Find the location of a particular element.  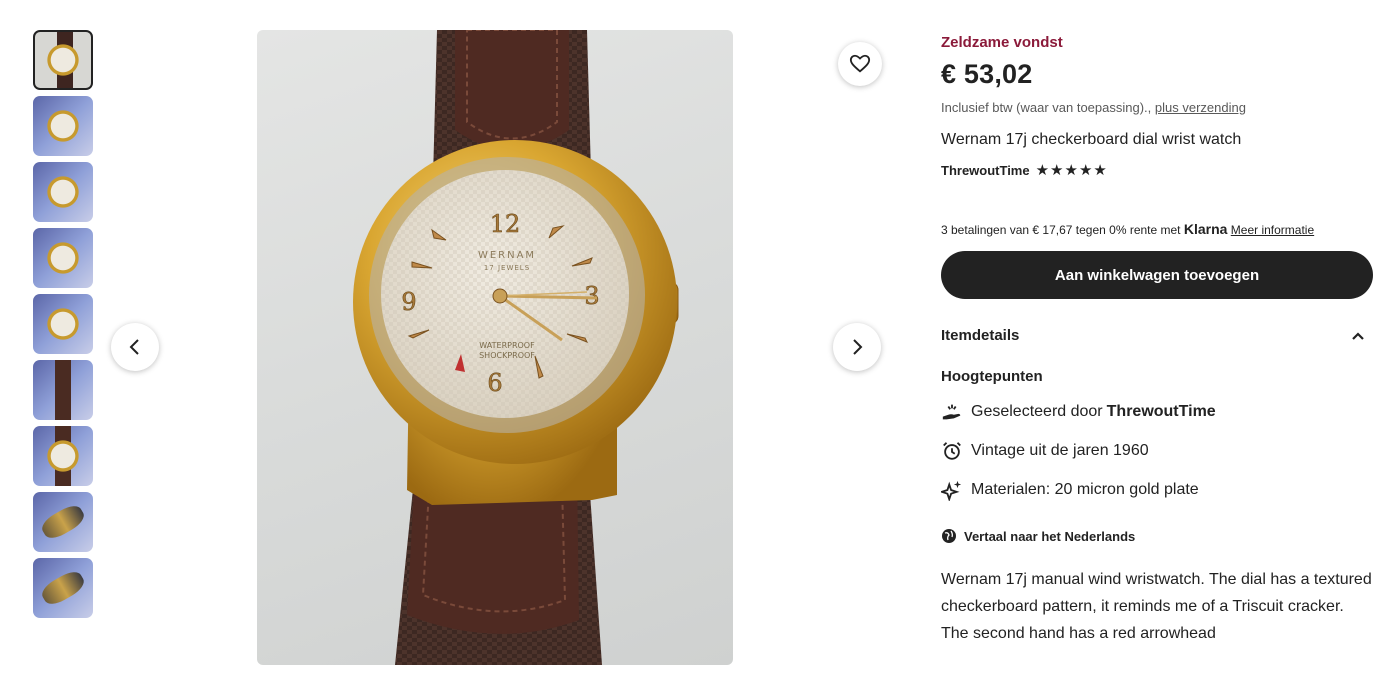

alarm-clock-icon is located at coordinates (952, 451).